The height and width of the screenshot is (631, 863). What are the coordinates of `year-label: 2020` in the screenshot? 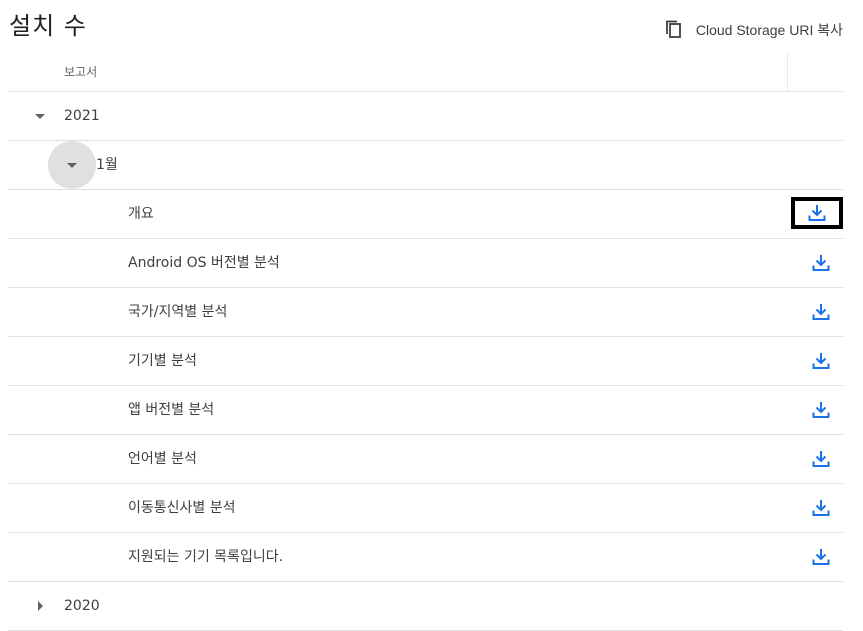 It's located at (82, 606).